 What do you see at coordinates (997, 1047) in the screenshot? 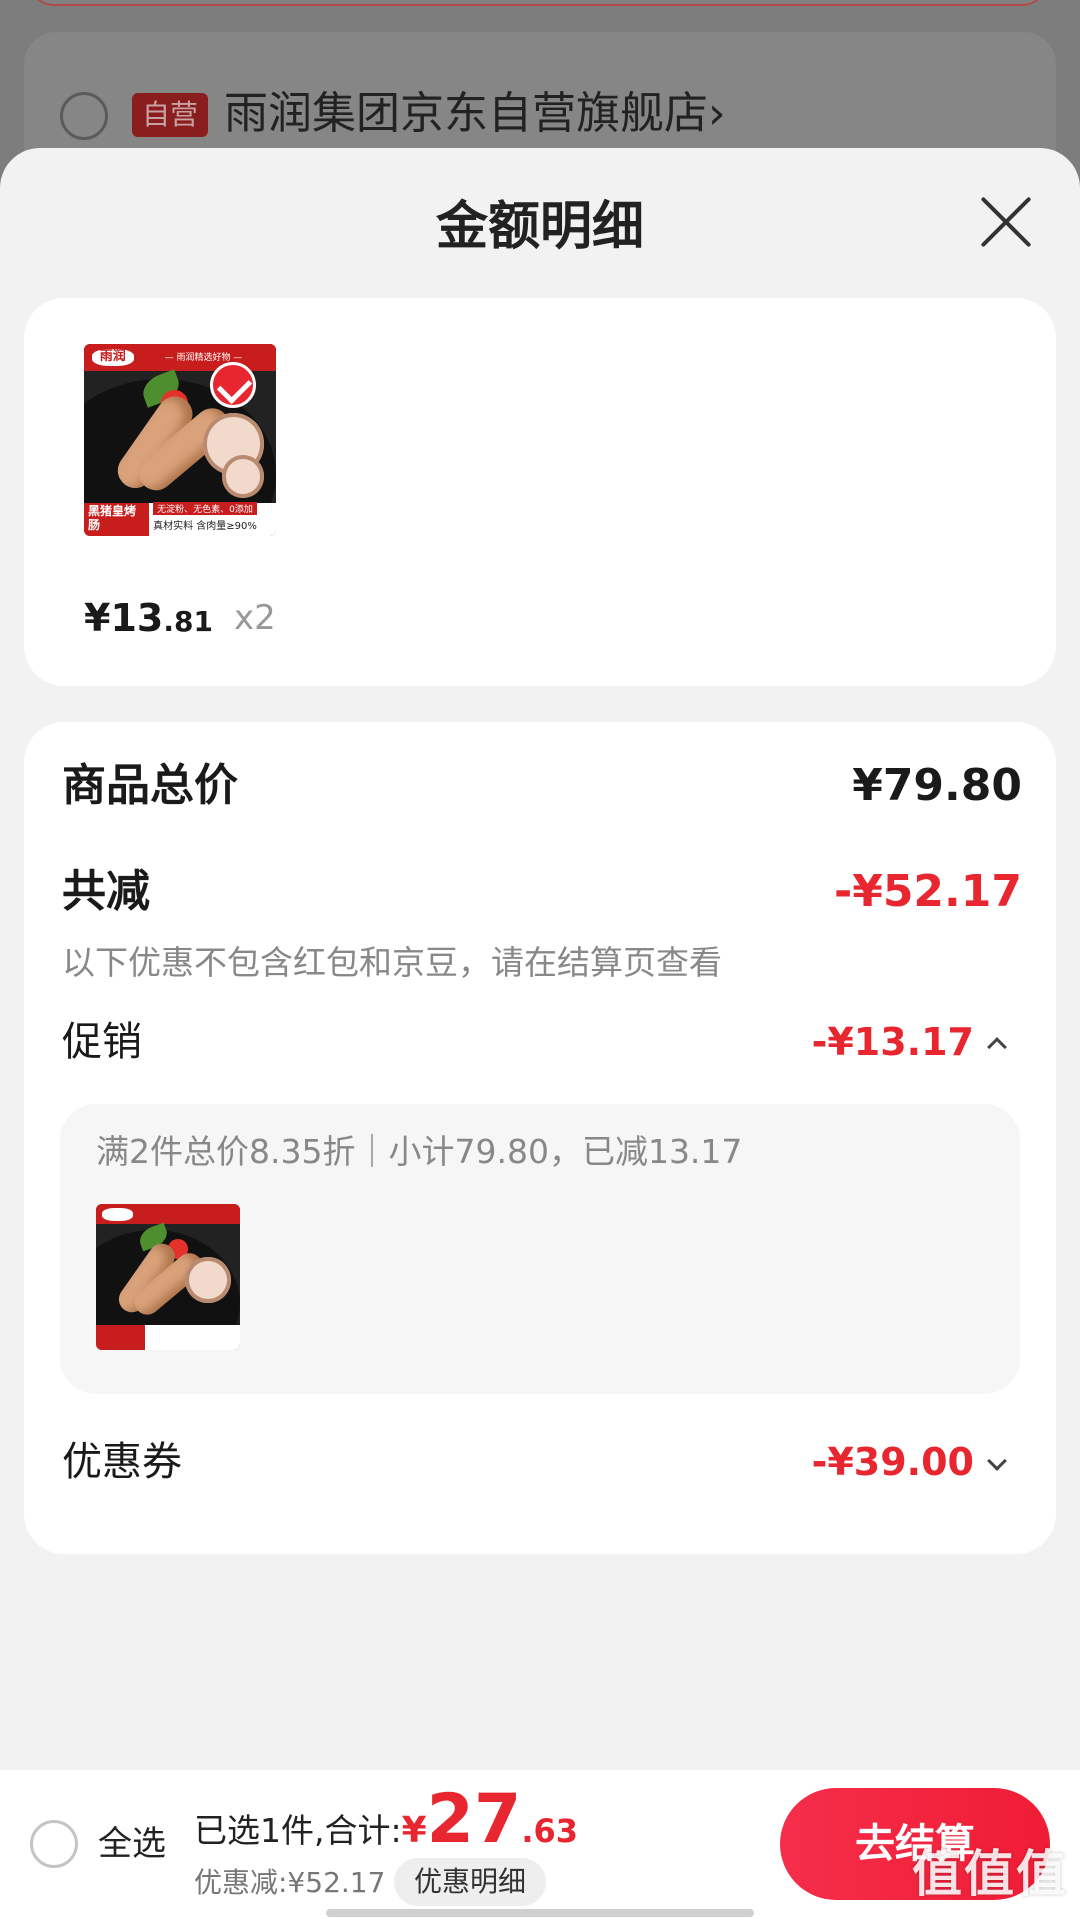
I see `chevron-up-icon` at bounding box center [997, 1047].